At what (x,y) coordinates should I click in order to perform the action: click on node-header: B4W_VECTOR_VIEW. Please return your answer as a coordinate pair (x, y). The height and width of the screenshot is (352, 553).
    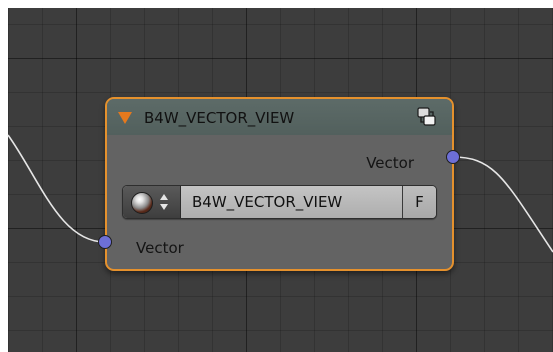
    Looking at the image, I should click on (279, 117).